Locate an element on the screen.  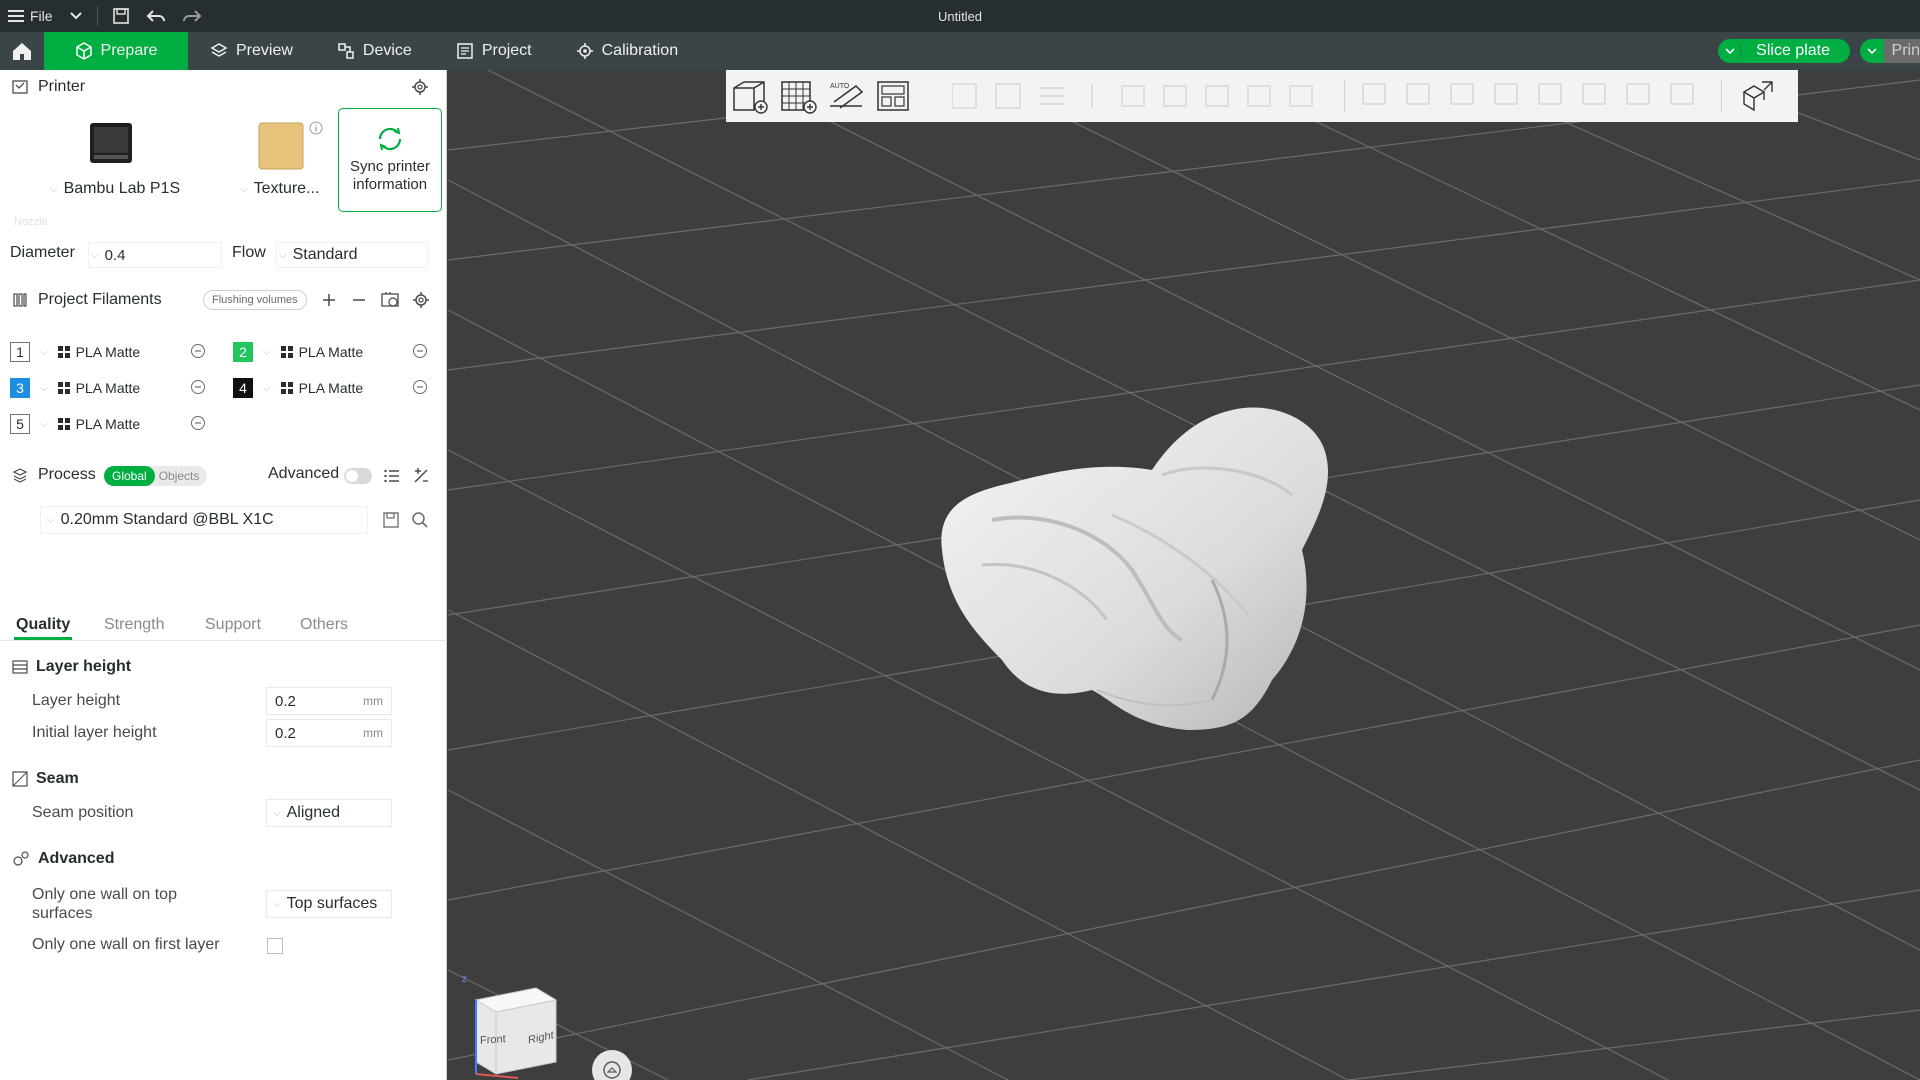
file-dropdown-button is located at coordinates (76, 16).